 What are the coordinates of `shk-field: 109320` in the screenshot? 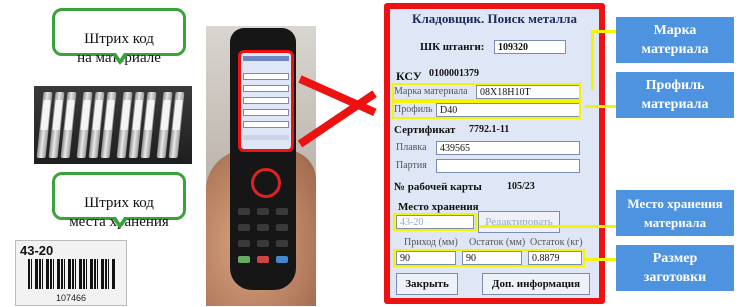 It's located at (530, 47).